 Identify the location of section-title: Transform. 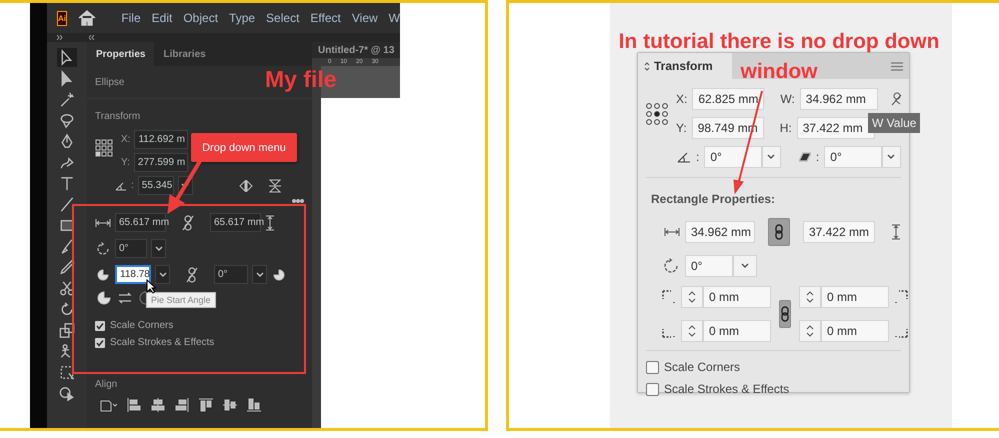
(117, 116).